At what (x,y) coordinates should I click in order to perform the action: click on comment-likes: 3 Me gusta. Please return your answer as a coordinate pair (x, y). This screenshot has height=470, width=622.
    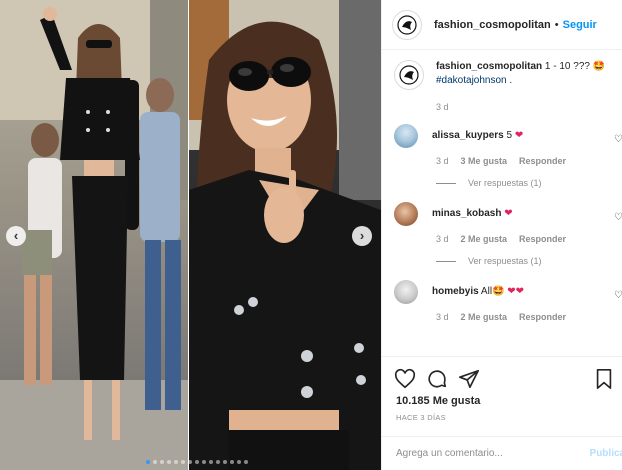
    Looking at the image, I should click on (484, 161).